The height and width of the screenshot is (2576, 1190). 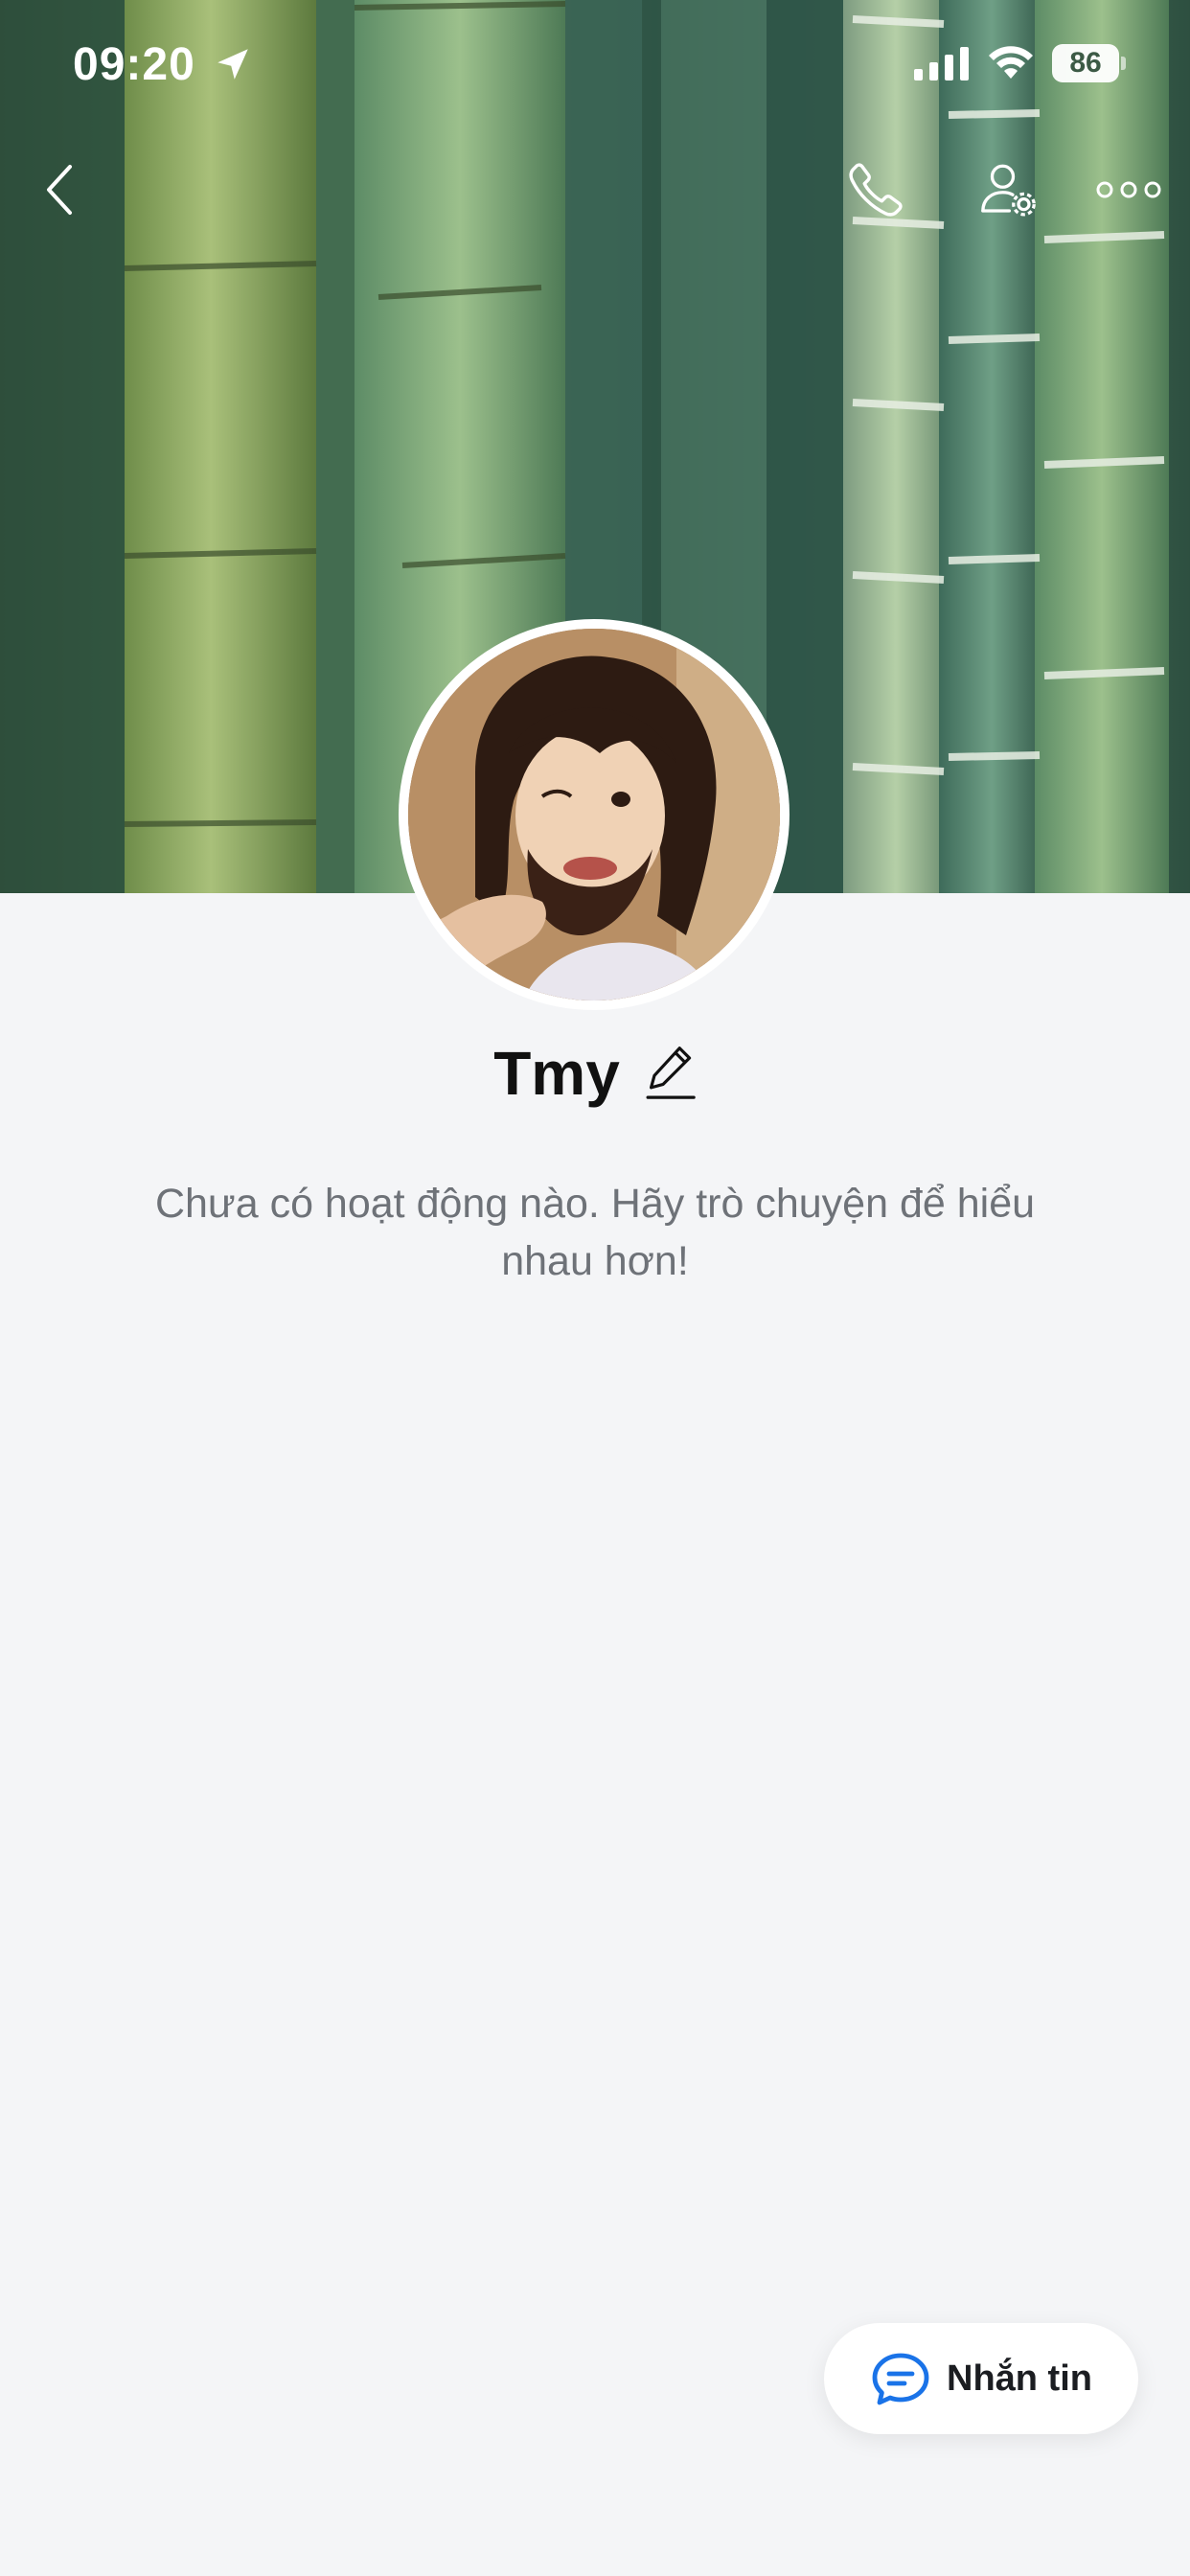 I want to click on avatar, so click(x=594, y=814).